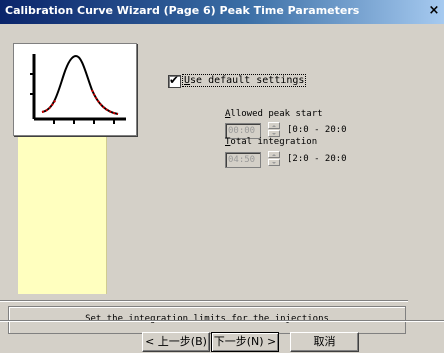 This screenshot has width=444, height=353. Describe the element at coordinates (324, 342) in the screenshot. I see `cancel-button: 取消` at that location.